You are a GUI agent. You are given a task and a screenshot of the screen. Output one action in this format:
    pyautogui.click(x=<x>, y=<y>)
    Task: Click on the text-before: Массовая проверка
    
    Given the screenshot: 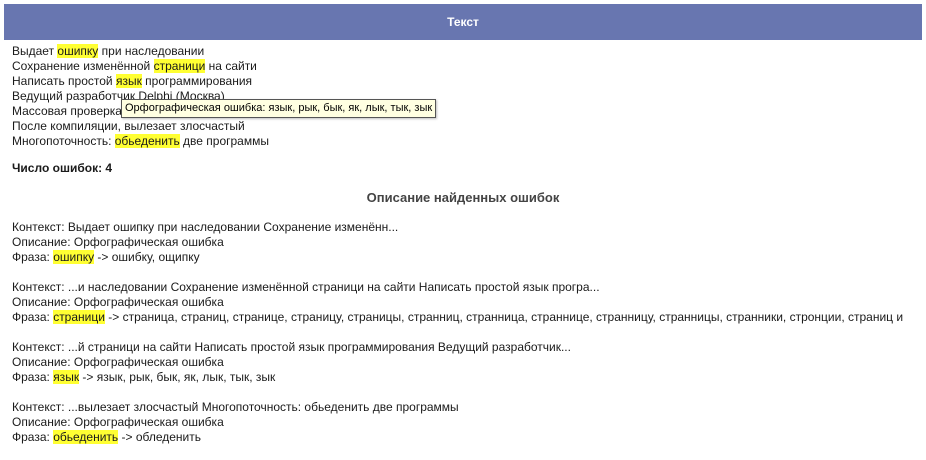 What is the action you would take?
    pyautogui.click(x=67, y=111)
    